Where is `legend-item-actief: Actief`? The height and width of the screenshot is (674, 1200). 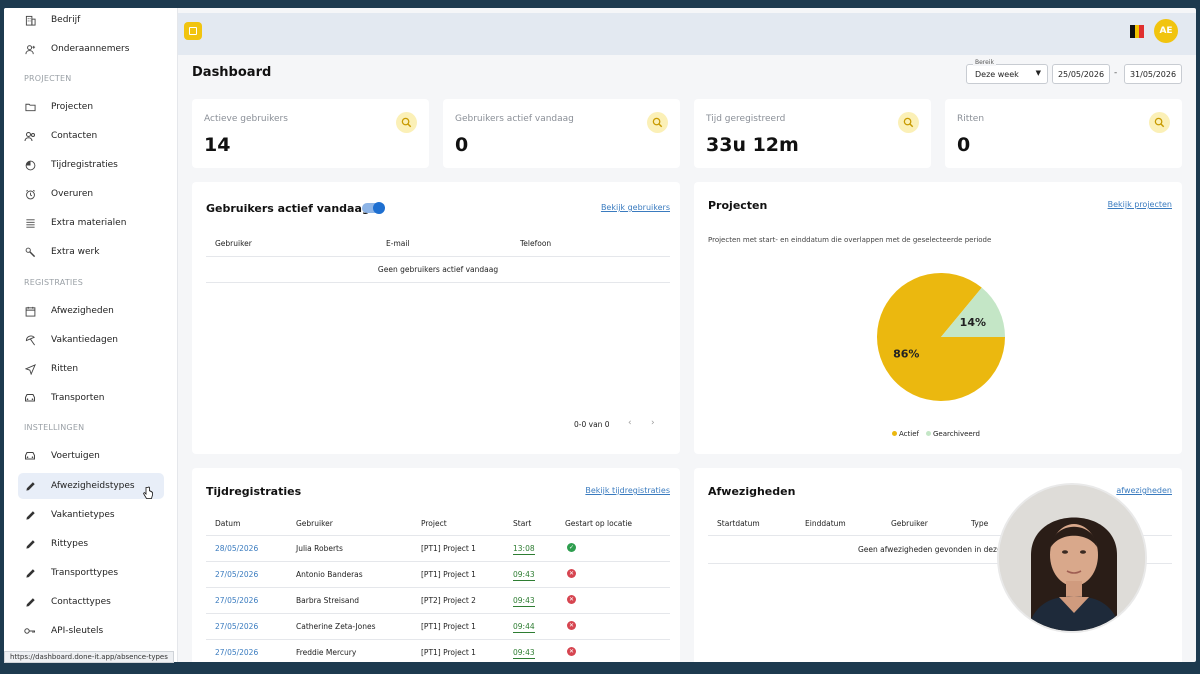 legend-item-actief: Actief is located at coordinates (905, 434).